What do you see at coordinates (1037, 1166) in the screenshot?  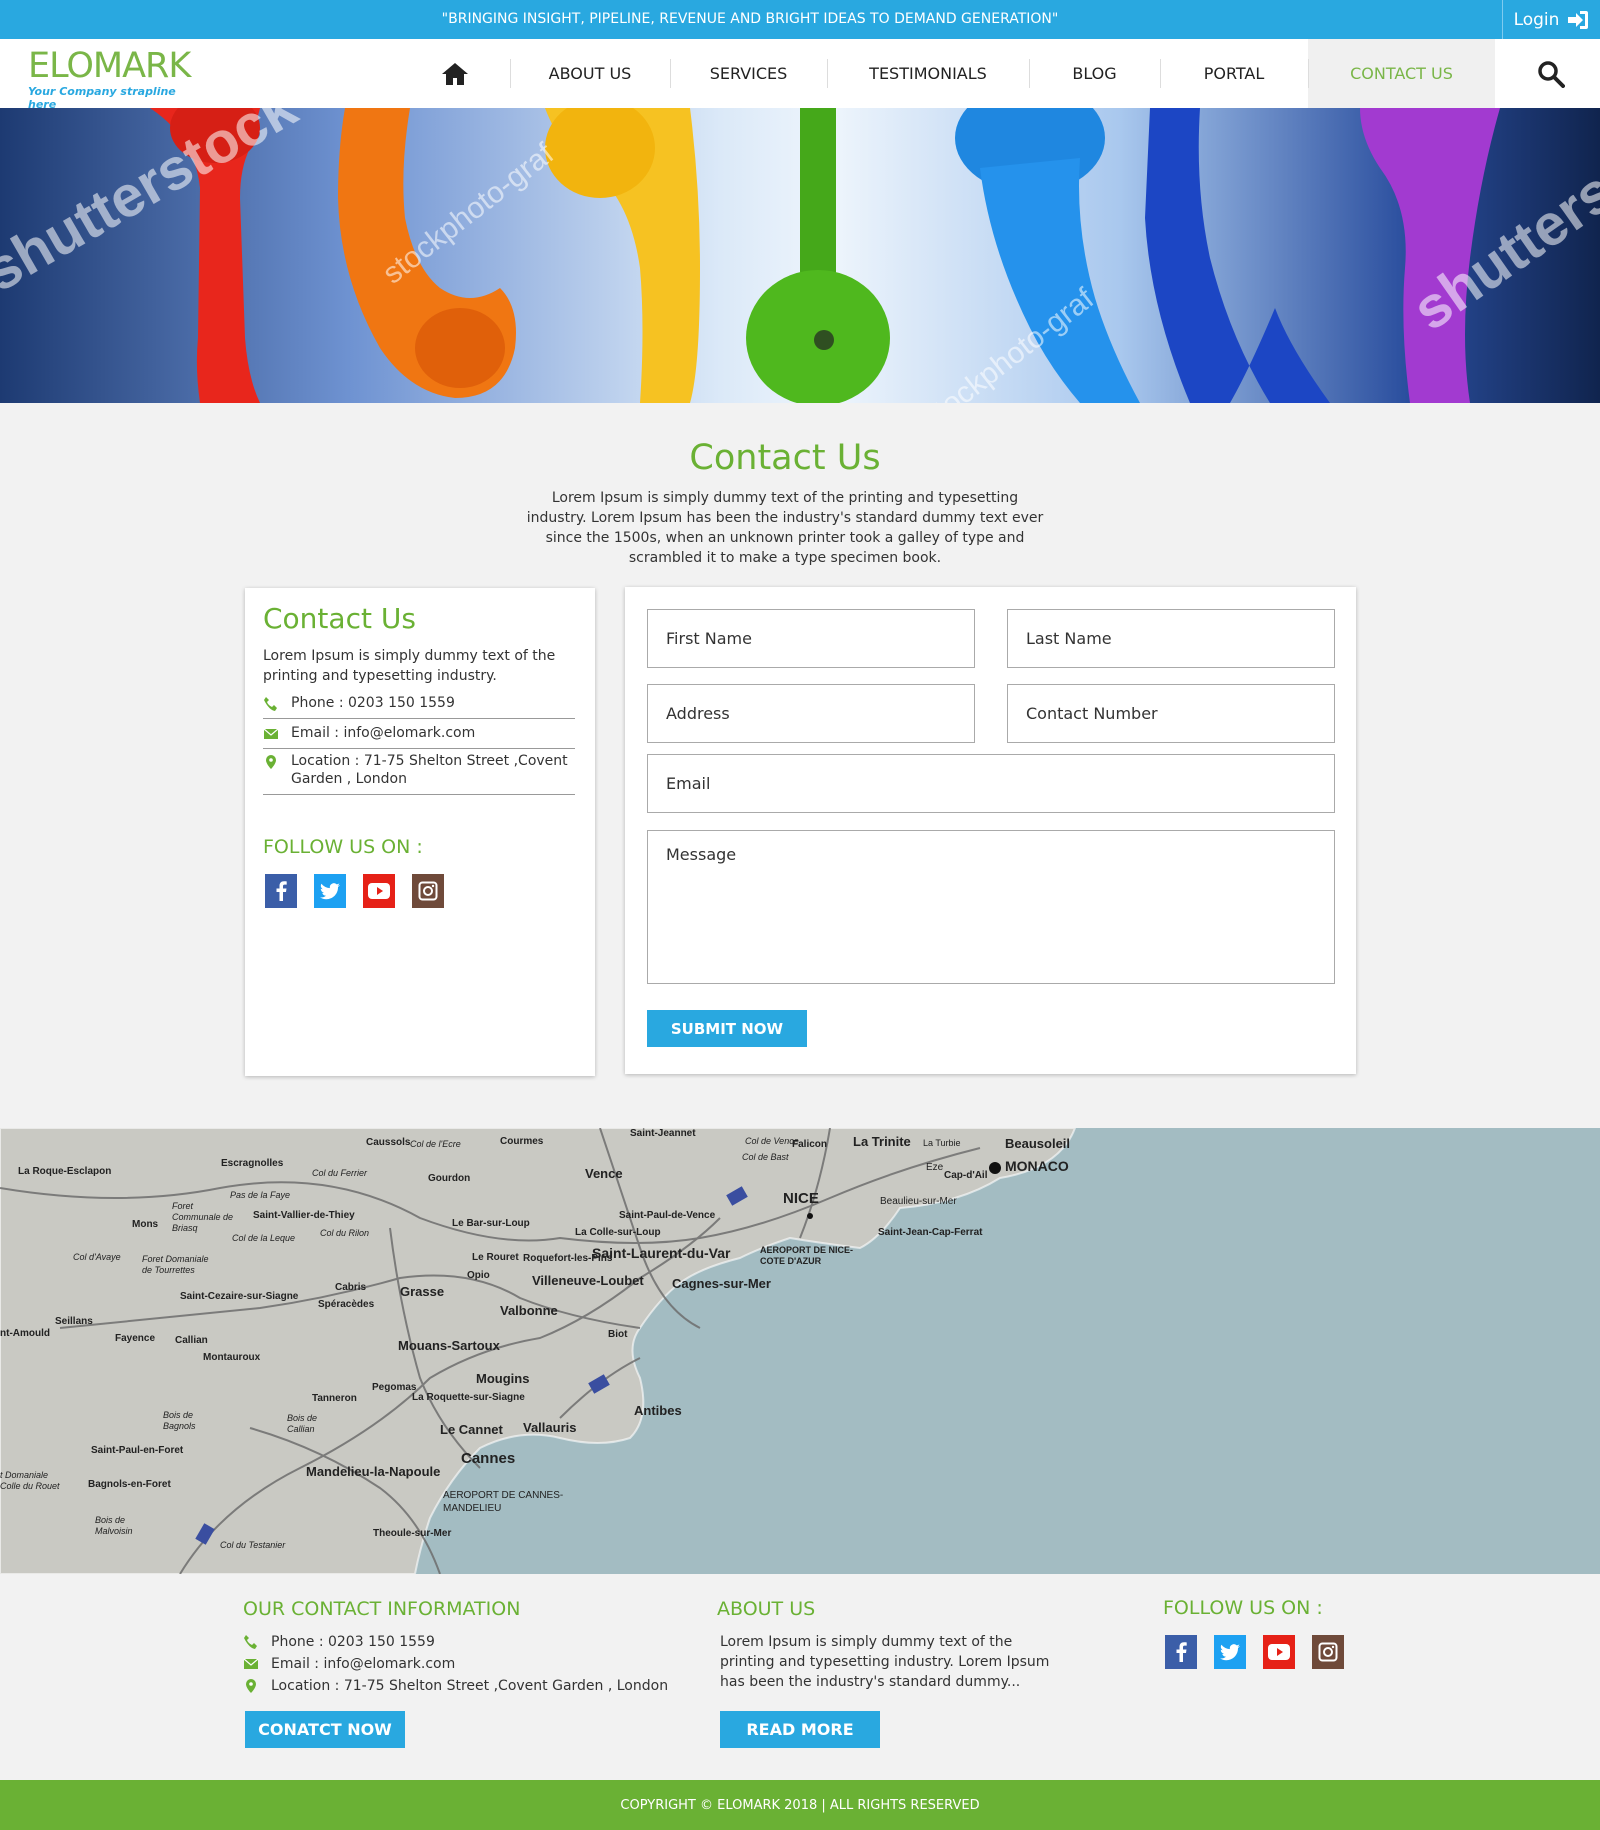 I see `map-label: MONACO` at bounding box center [1037, 1166].